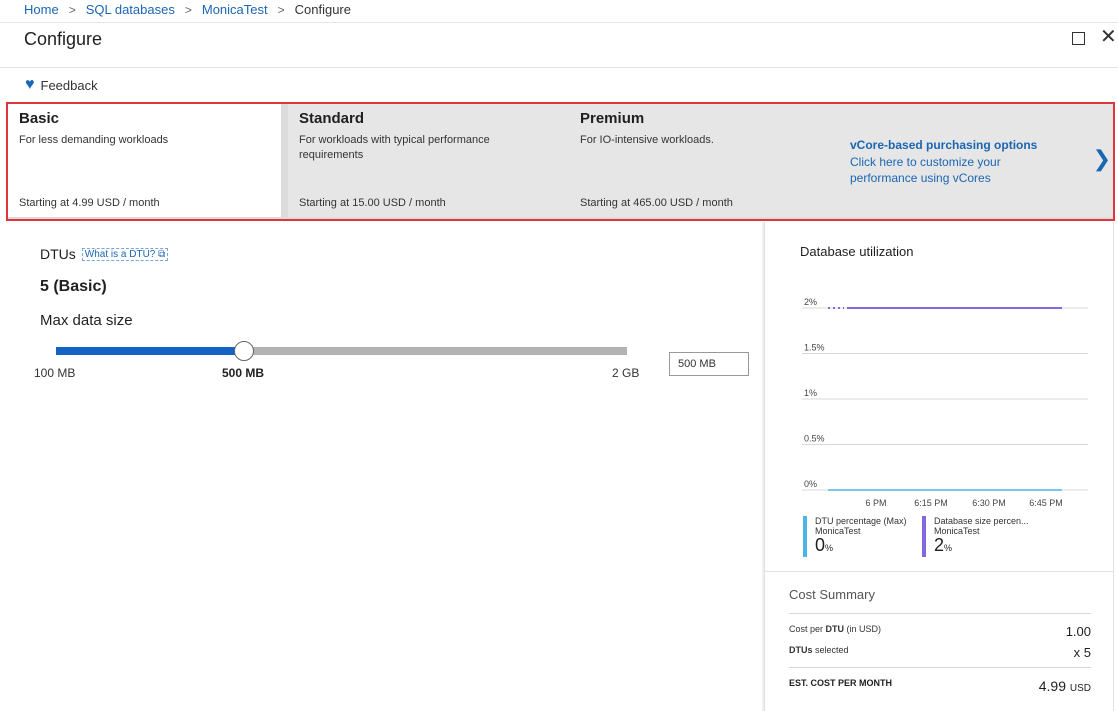 Image resolution: width=1118 pixels, height=711 pixels. What do you see at coordinates (709, 364) in the screenshot?
I see `max-size-input` at bounding box center [709, 364].